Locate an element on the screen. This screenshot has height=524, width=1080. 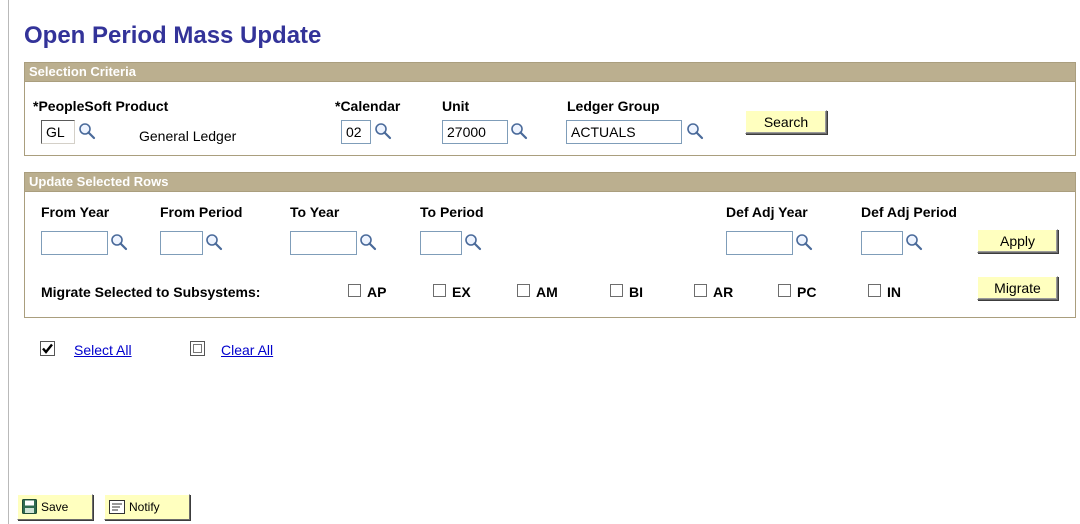
subsystem-pc-label: PC is located at coordinates (807, 292).